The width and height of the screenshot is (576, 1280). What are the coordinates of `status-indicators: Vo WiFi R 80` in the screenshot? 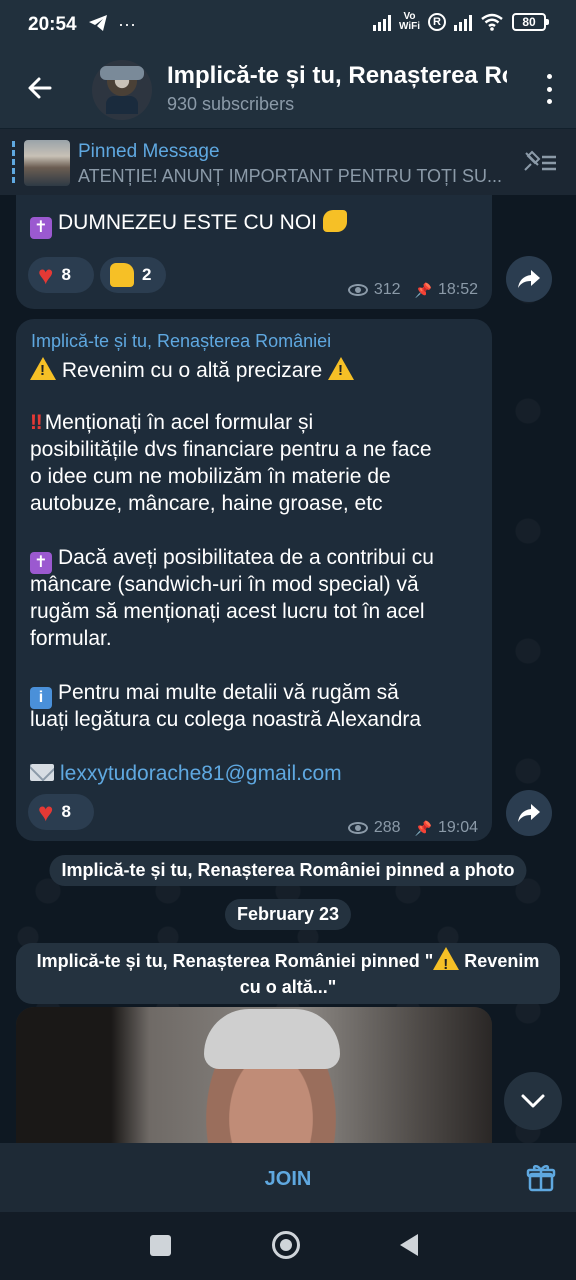 It's located at (460, 22).